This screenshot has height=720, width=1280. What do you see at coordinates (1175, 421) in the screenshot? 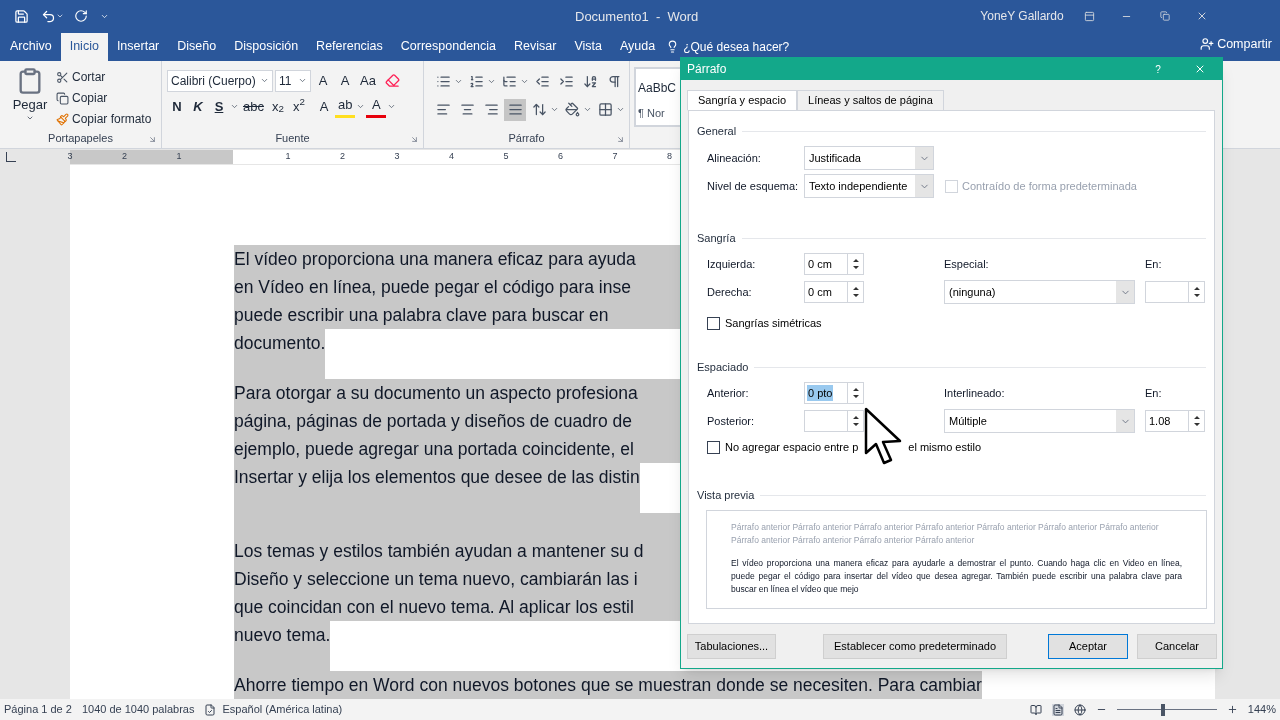
I see `spin-field: 1.08` at bounding box center [1175, 421].